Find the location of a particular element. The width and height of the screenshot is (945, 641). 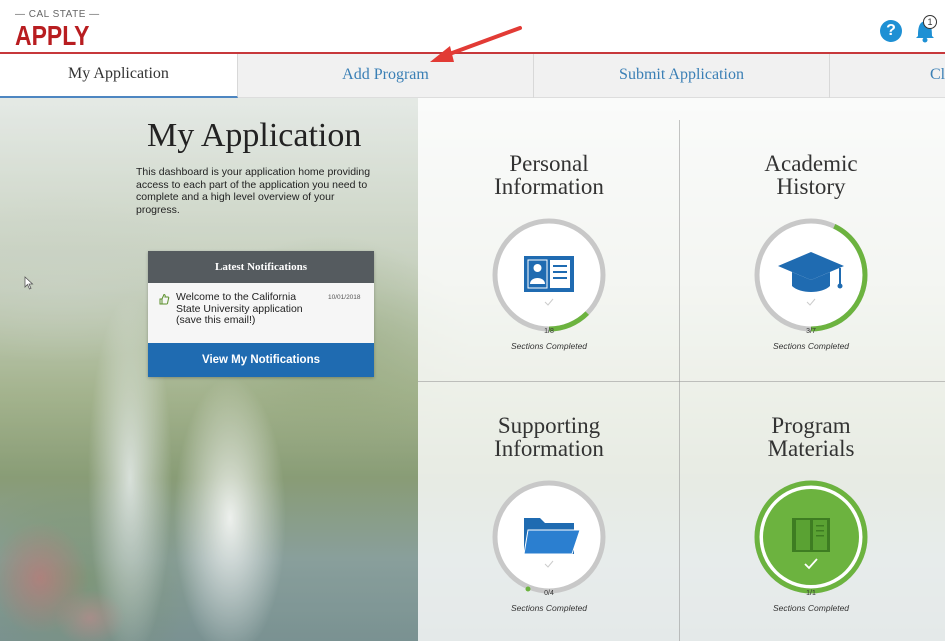

folder-icon is located at coordinates (552, 536).